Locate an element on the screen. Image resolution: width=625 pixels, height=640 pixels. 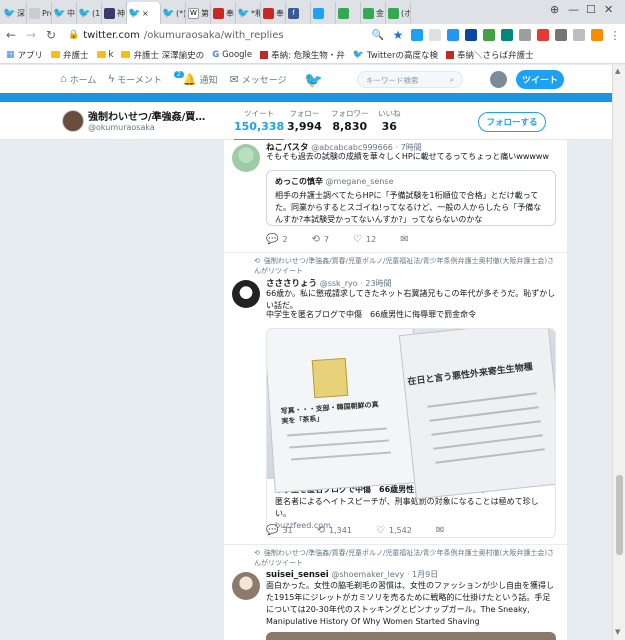
follow-button: フォローする is located at coordinates (512, 122).